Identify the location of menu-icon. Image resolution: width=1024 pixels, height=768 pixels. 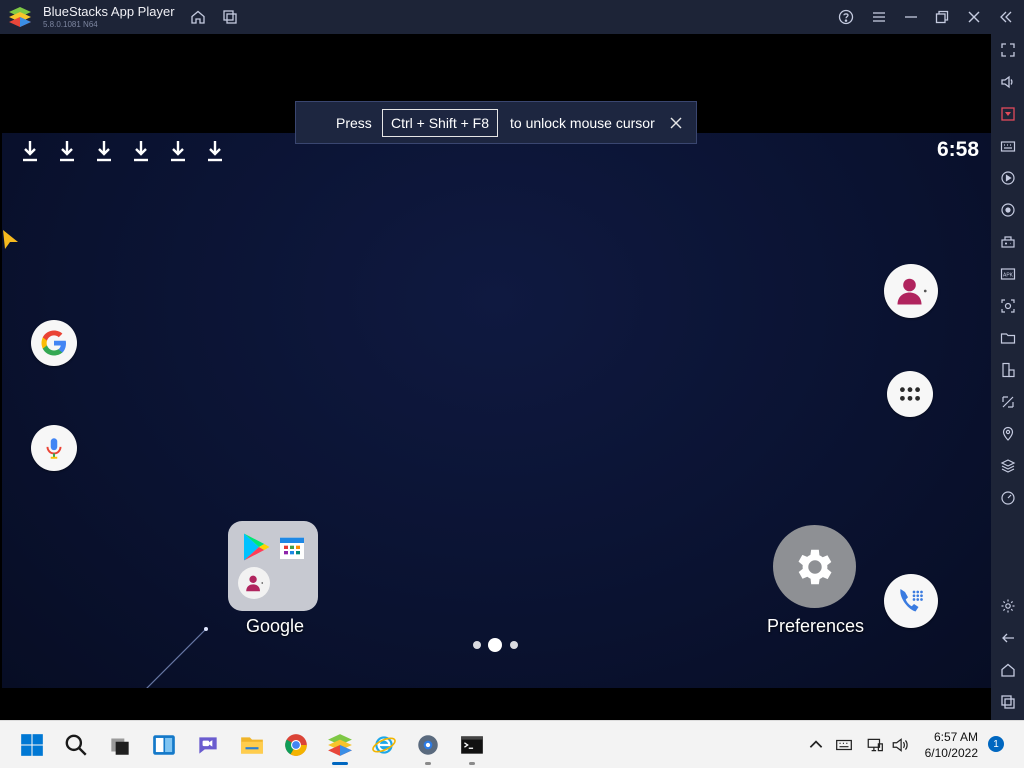
(879, 17).